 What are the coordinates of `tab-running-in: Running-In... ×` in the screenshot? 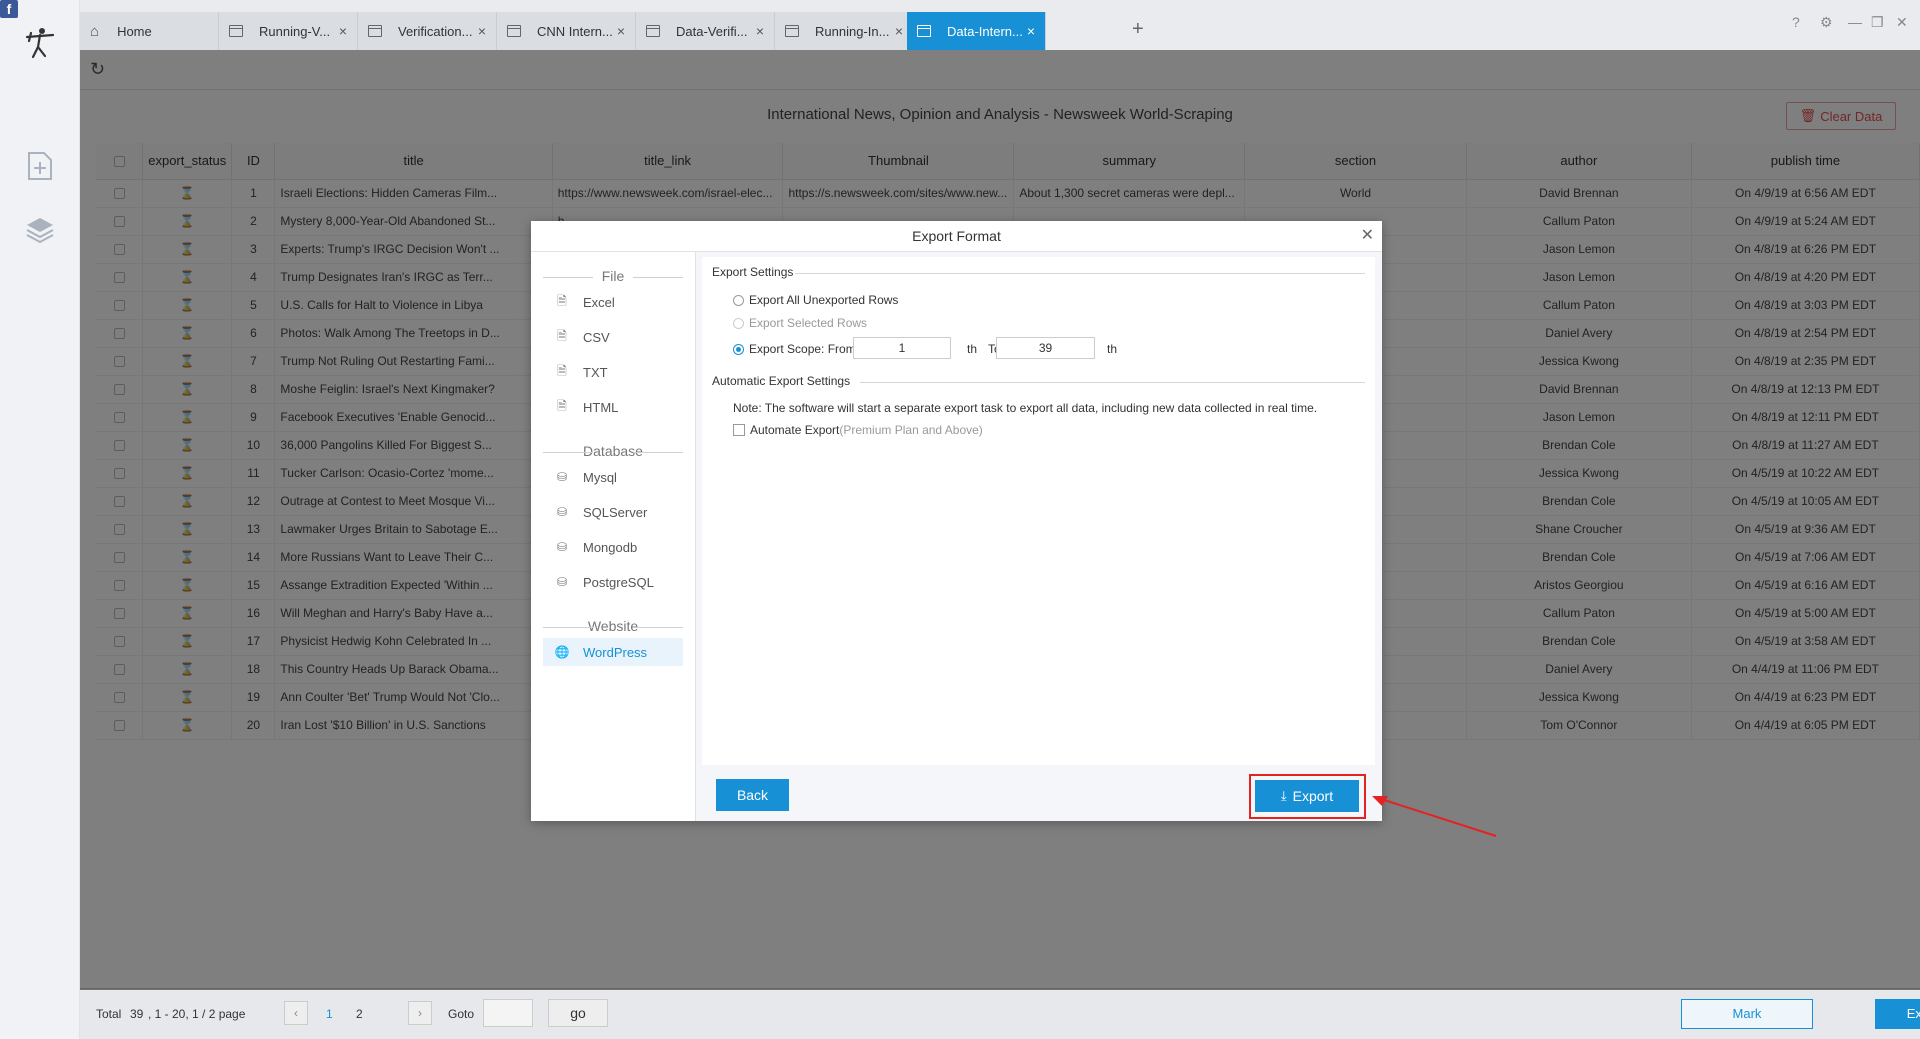 It's located at (844, 31).